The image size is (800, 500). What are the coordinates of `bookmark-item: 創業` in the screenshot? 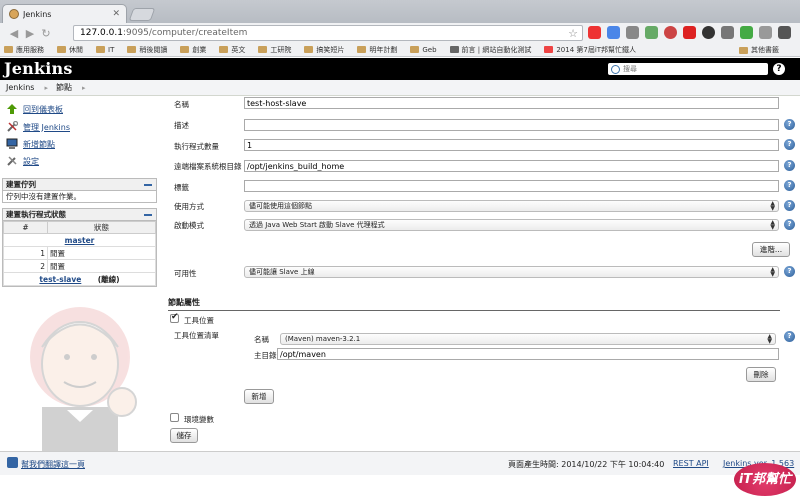 It's located at (193, 50).